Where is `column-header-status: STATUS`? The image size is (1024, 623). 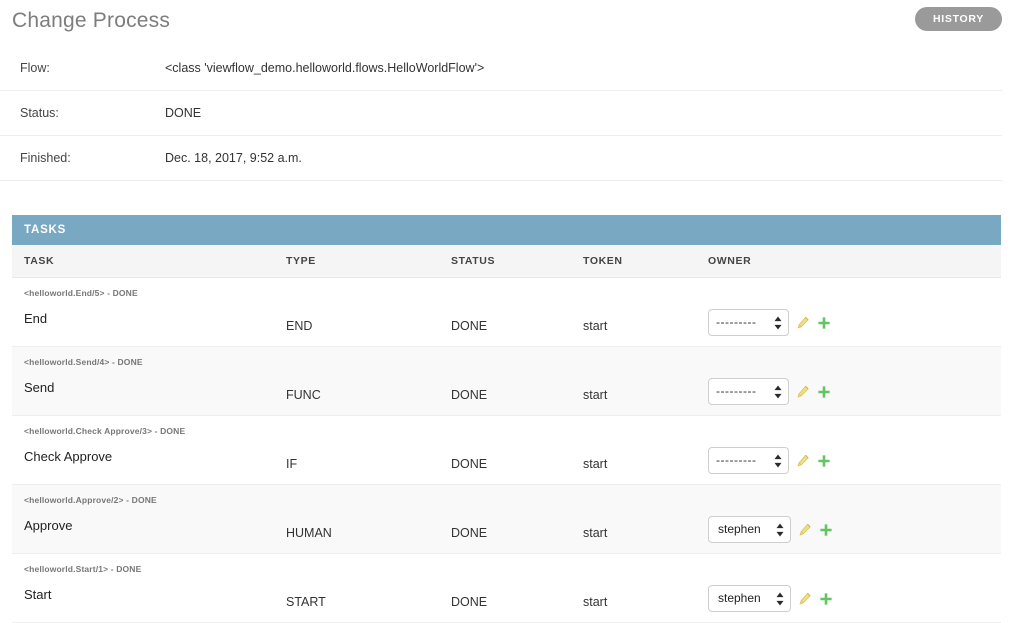
column-header-status: STATUS is located at coordinates (517, 261).